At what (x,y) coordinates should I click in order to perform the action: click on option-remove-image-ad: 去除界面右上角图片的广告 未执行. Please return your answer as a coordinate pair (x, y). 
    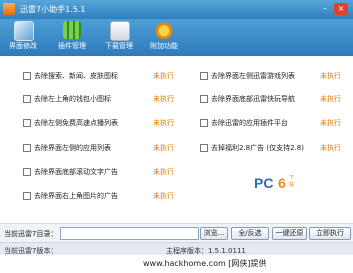
    Looking at the image, I should click on (98, 196).